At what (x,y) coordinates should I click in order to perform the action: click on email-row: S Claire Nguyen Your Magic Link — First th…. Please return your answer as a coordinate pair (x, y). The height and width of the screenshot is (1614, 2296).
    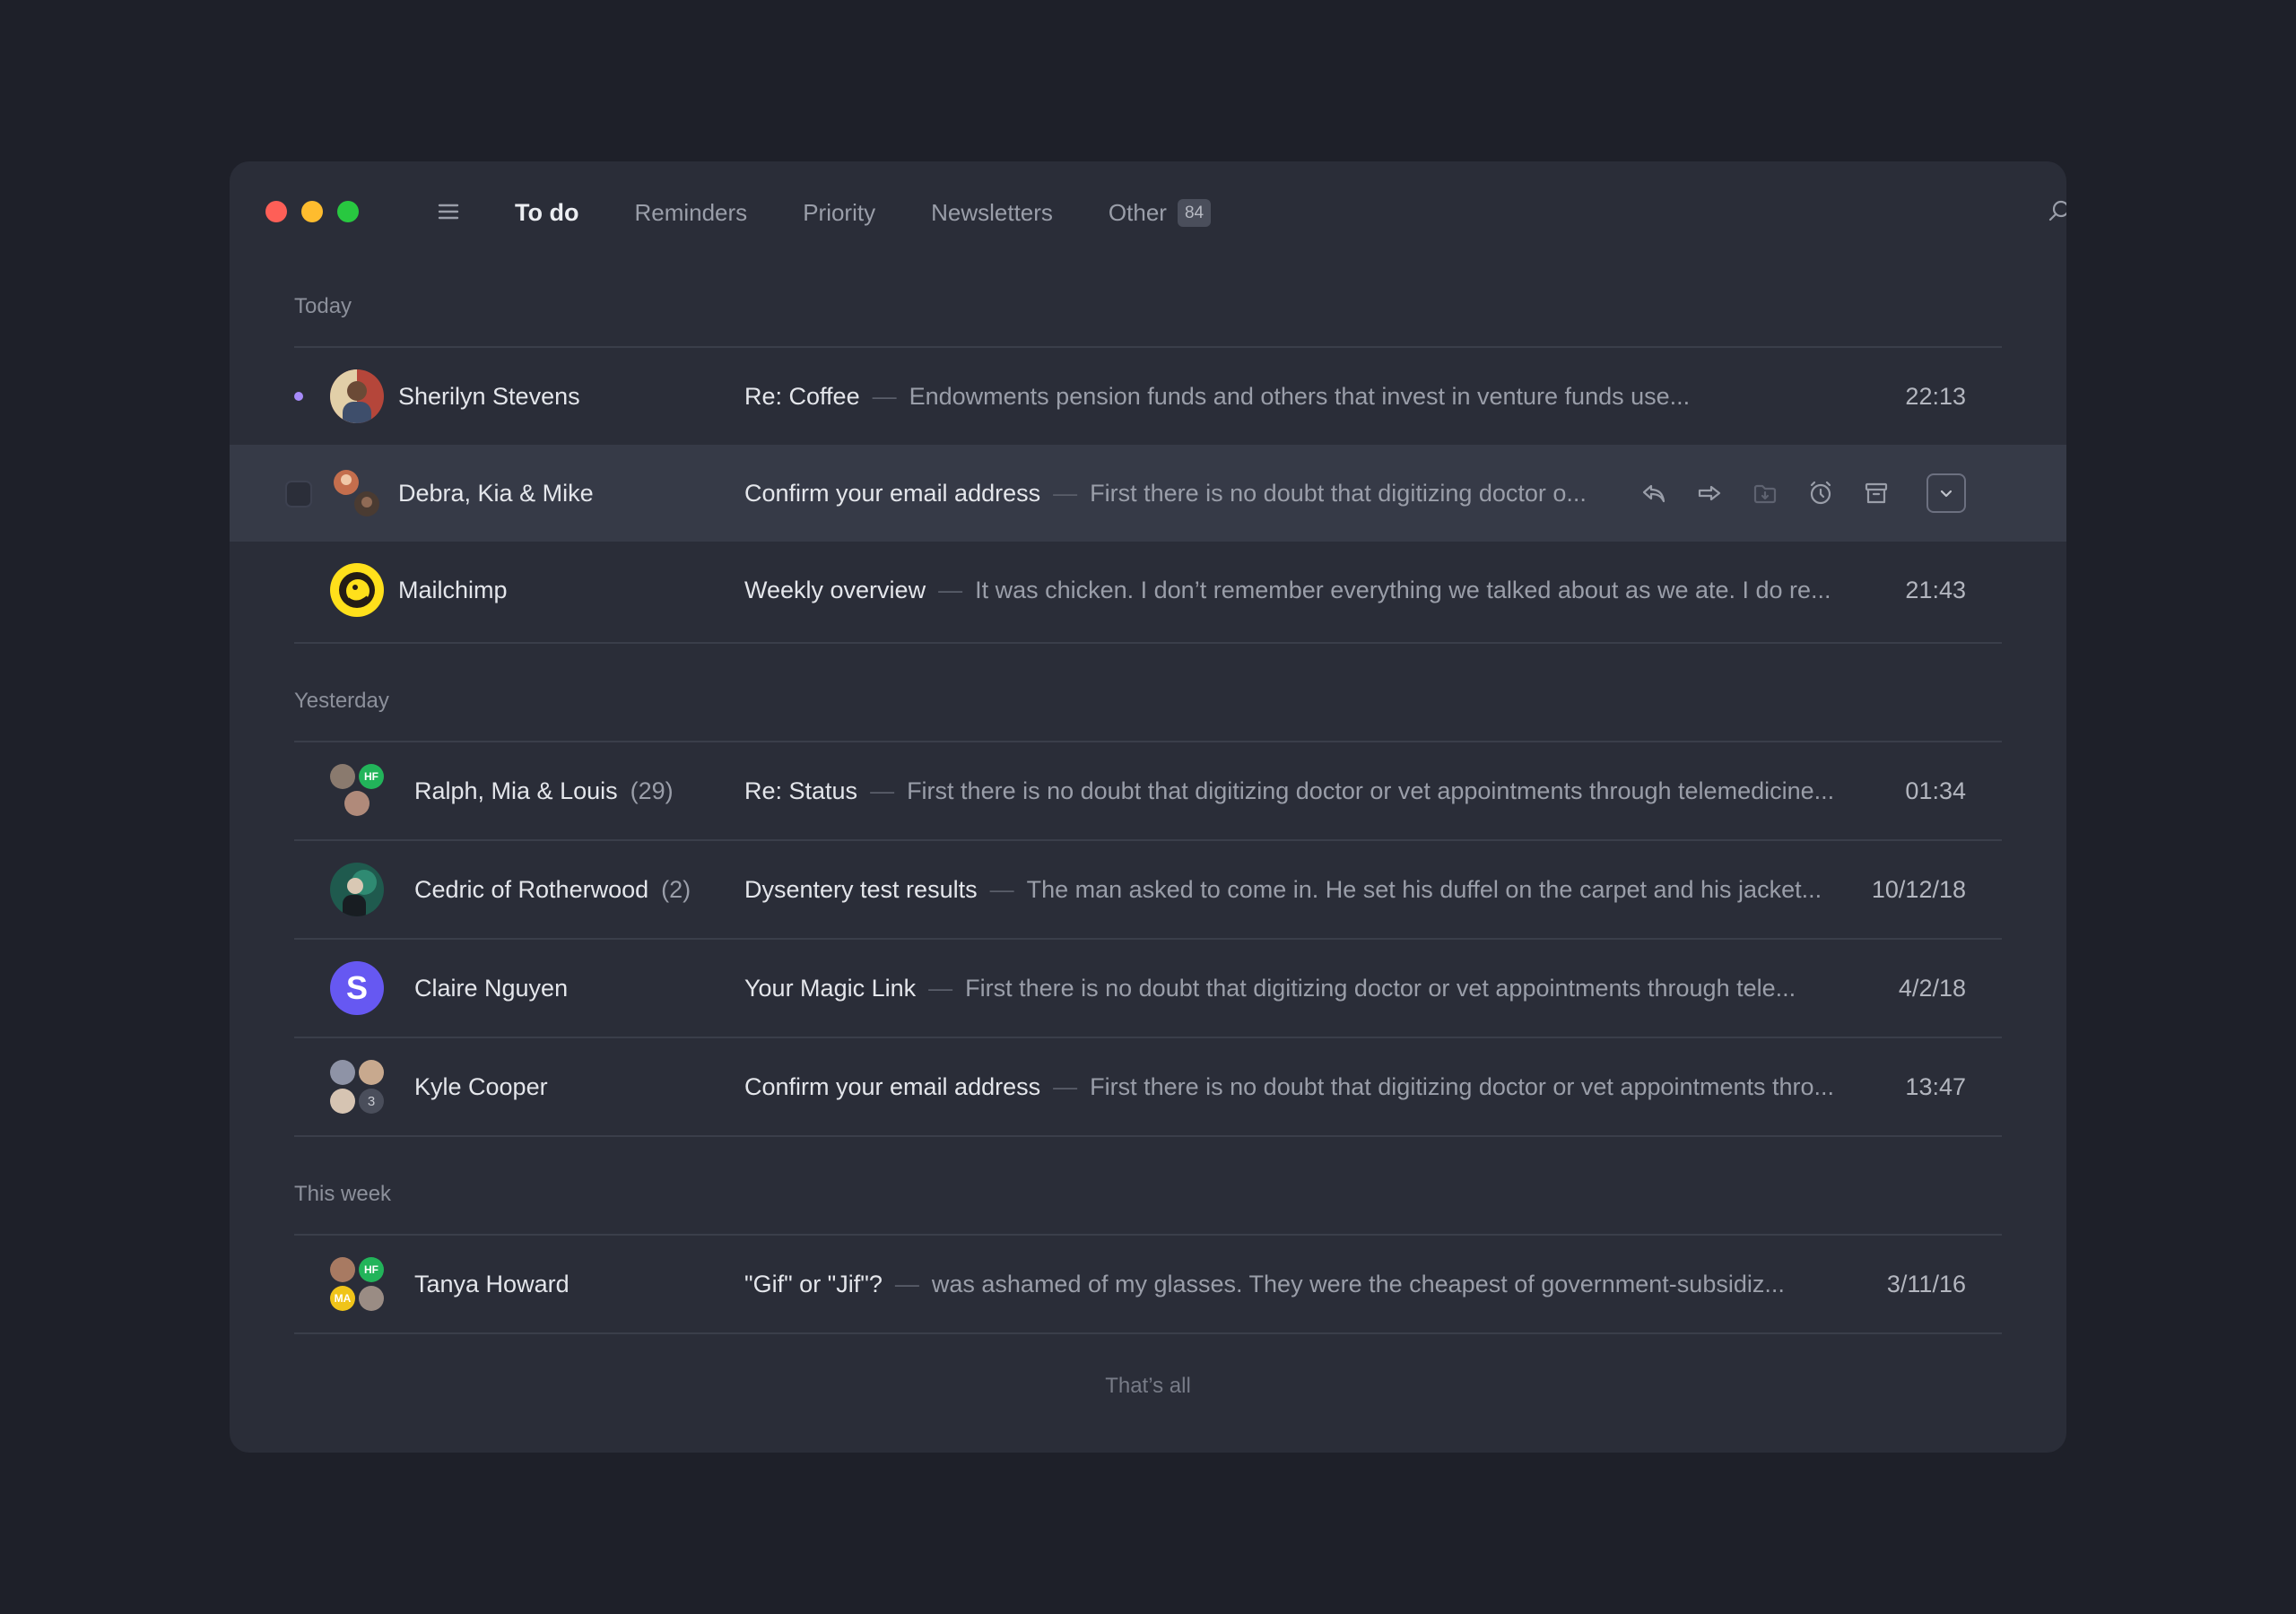
    Looking at the image, I should click on (1148, 989).